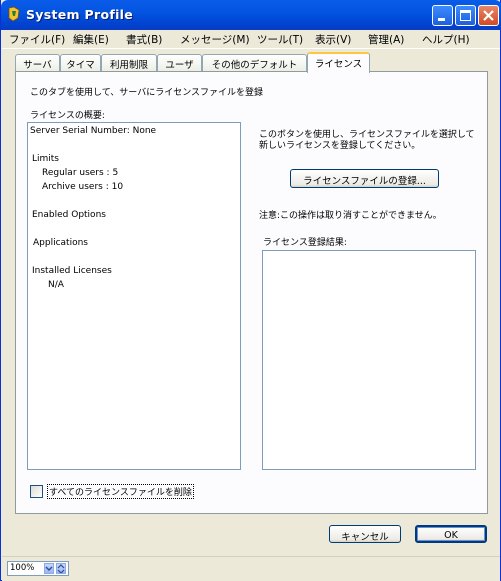  I want to click on chevron-down-icon, so click(49, 568).